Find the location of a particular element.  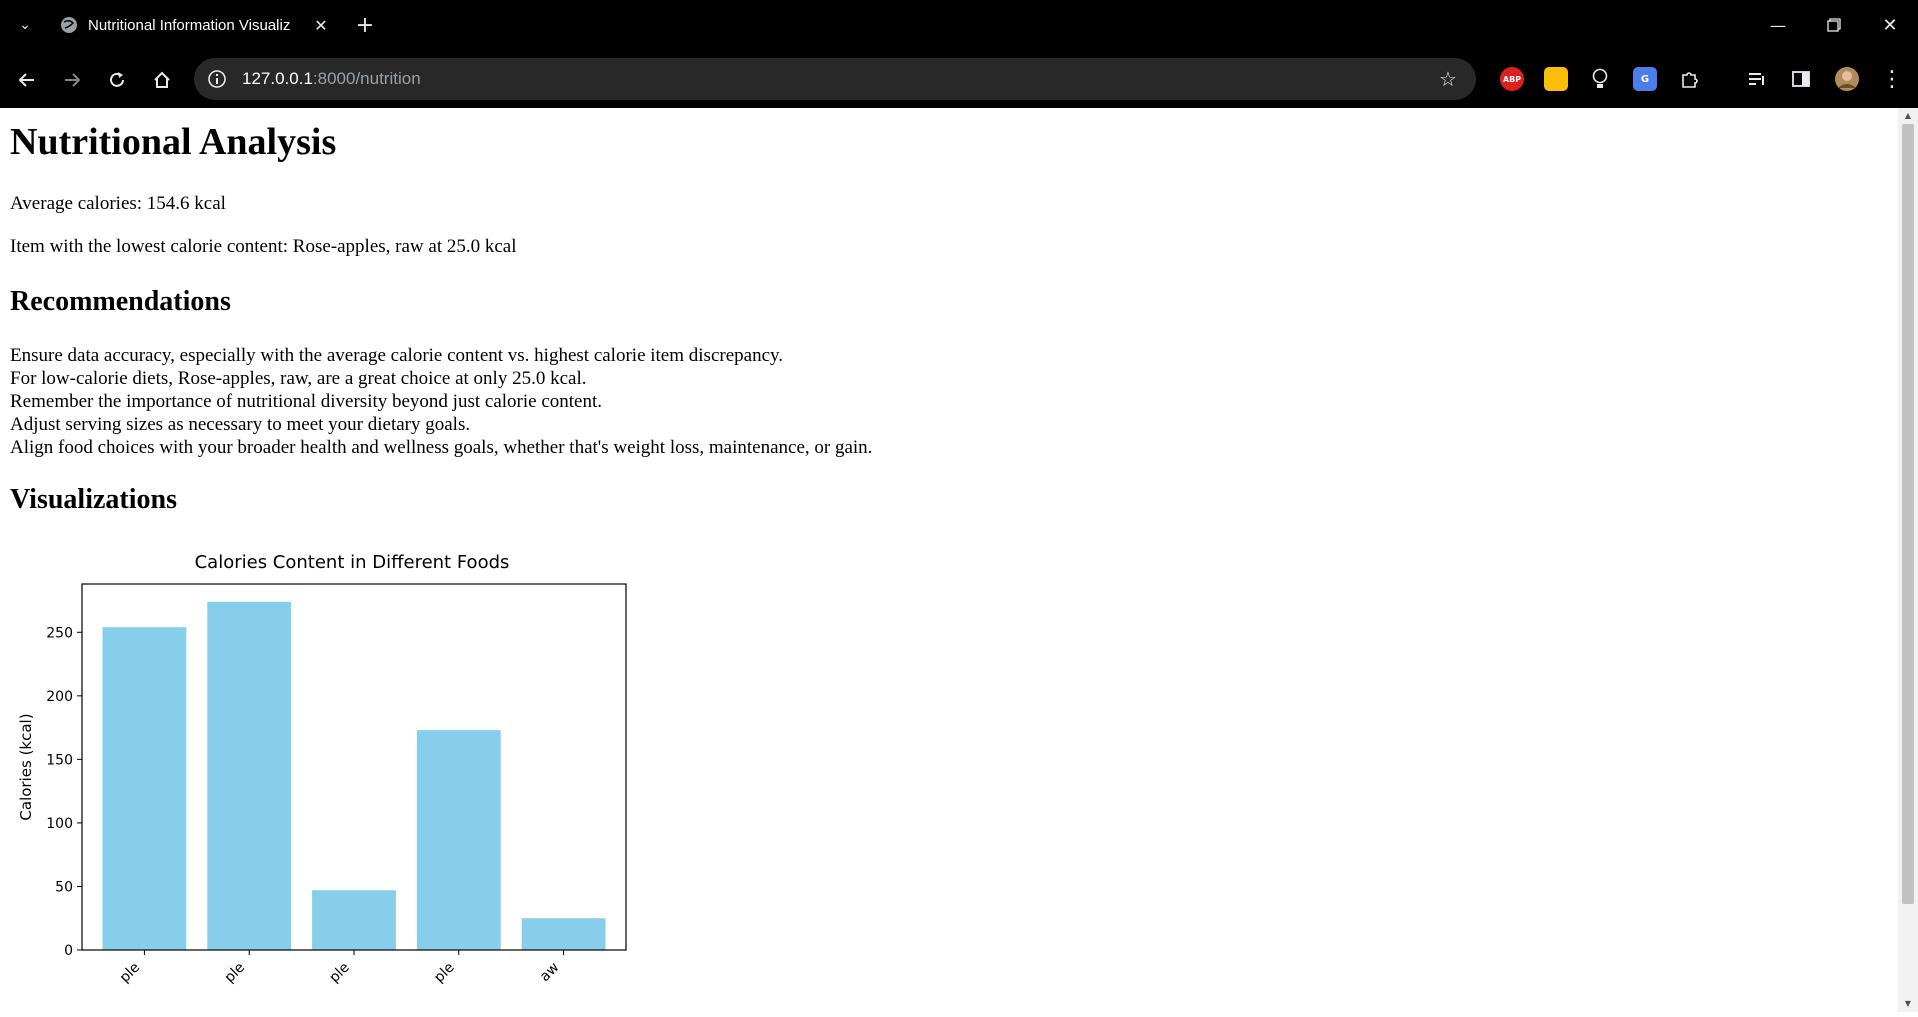

chart-x-axis: ple ple ple ple aw is located at coordinates (341, 968).